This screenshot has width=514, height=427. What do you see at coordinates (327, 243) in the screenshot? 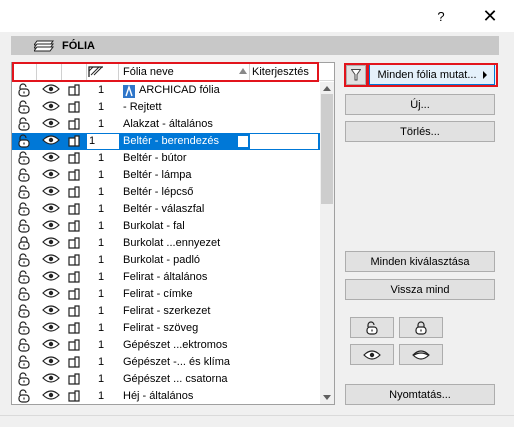
I see `vertical-scrollbar` at bounding box center [327, 243].